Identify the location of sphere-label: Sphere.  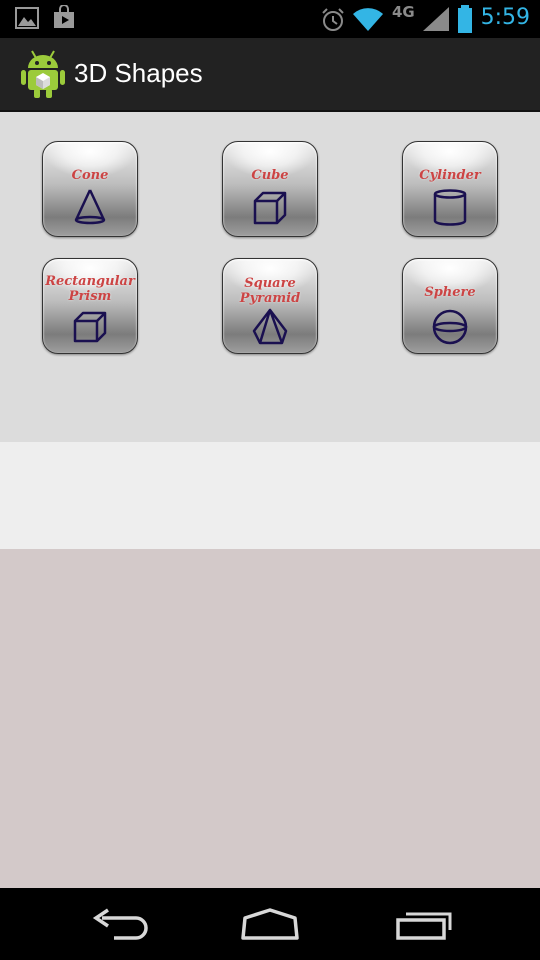
(450, 292).